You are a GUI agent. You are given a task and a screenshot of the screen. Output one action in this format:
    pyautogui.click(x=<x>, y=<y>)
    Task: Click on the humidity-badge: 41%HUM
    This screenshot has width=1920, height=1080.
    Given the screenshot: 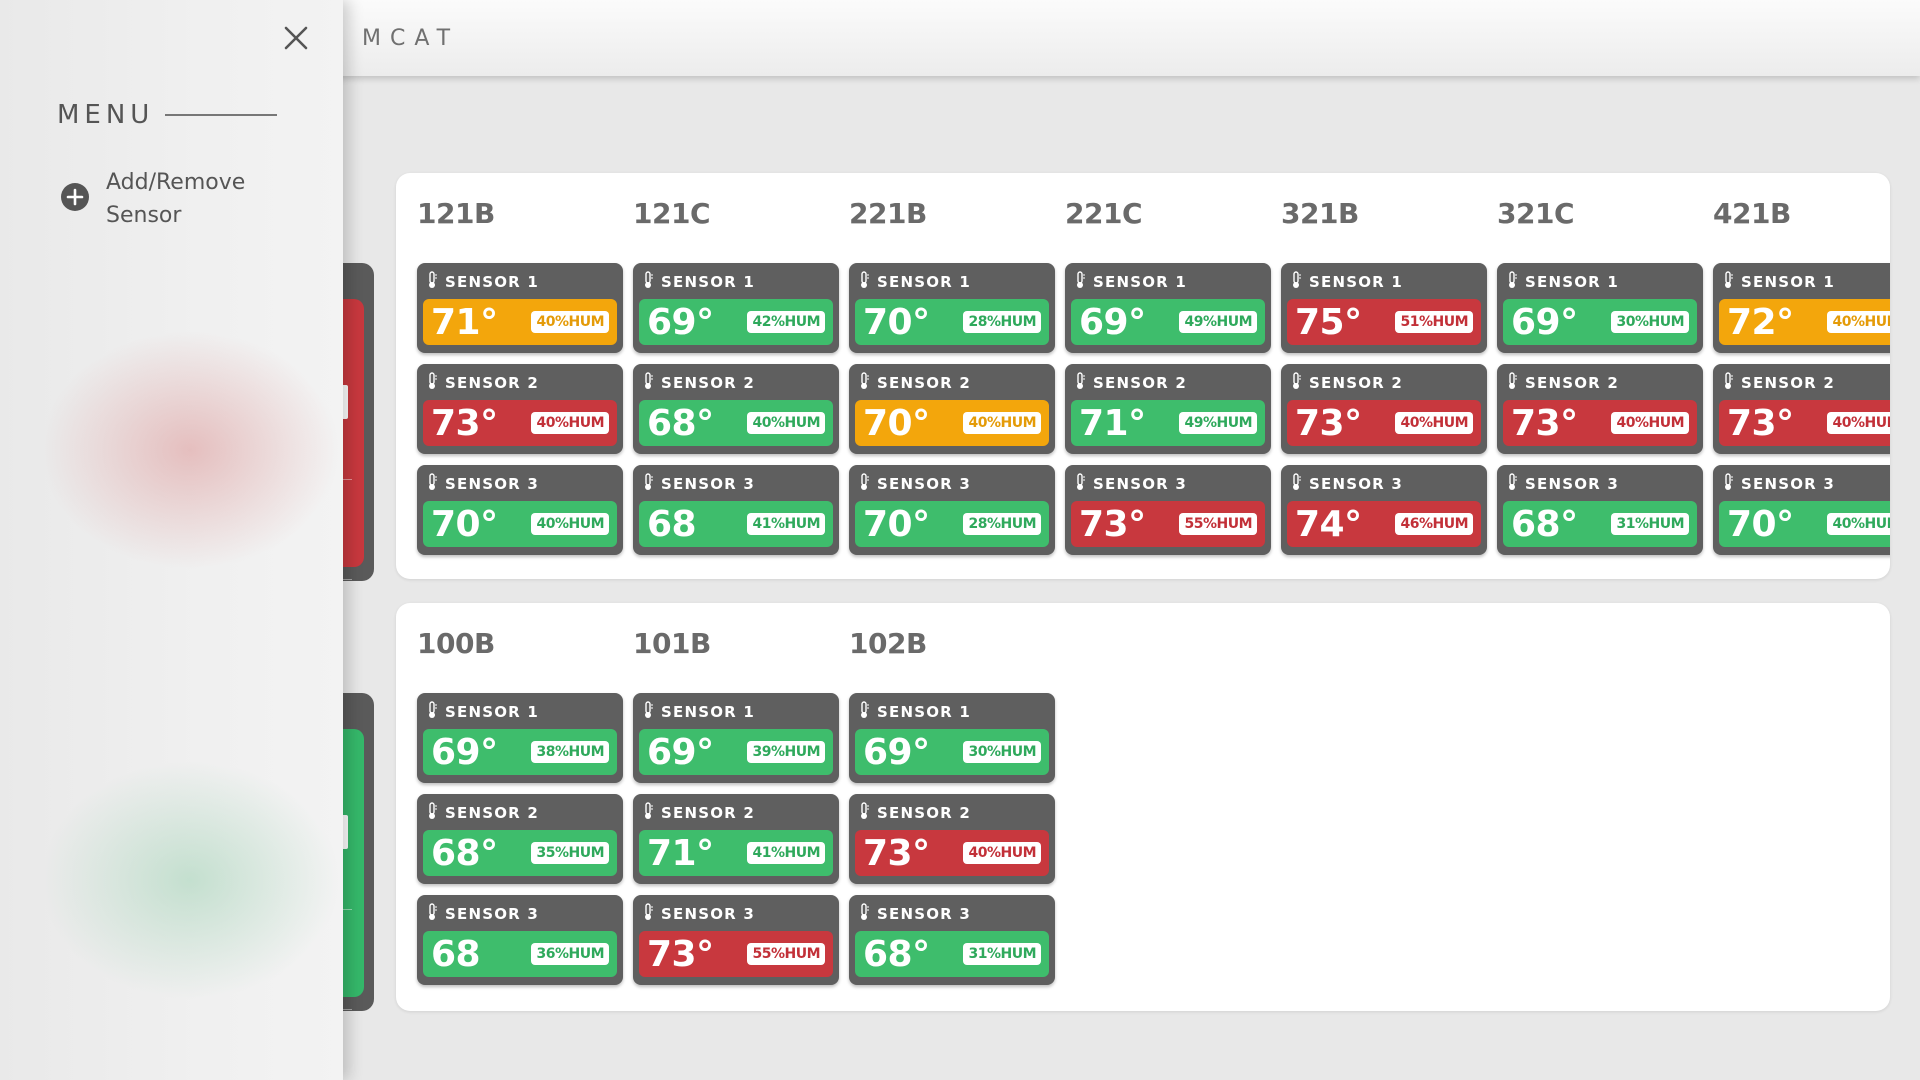 What is the action you would take?
    pyautogui.click(x=786, y=853)
    